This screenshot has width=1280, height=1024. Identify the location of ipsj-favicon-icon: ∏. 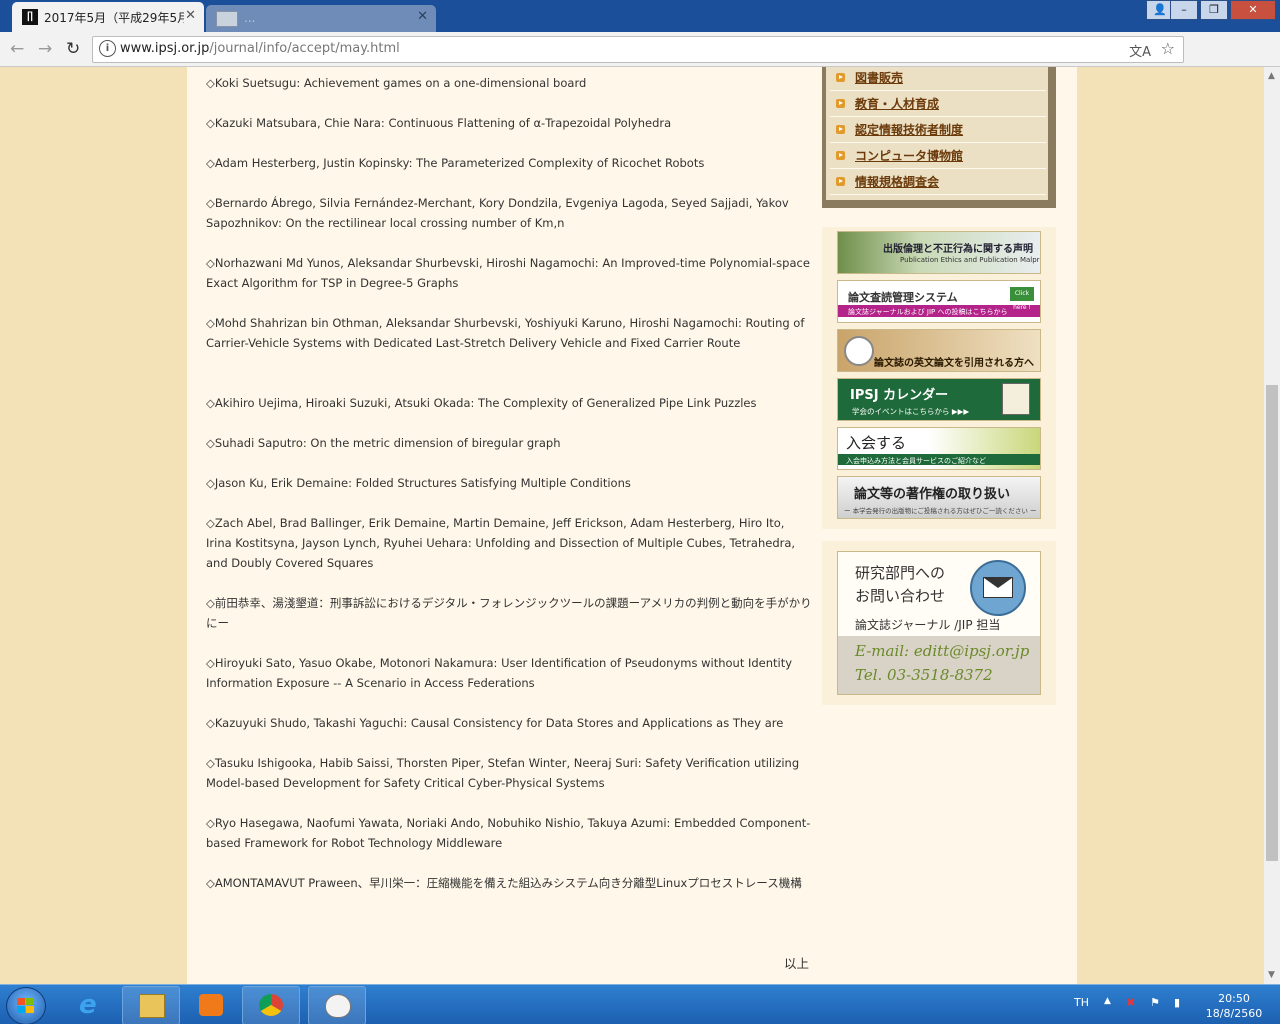
(30, 17).